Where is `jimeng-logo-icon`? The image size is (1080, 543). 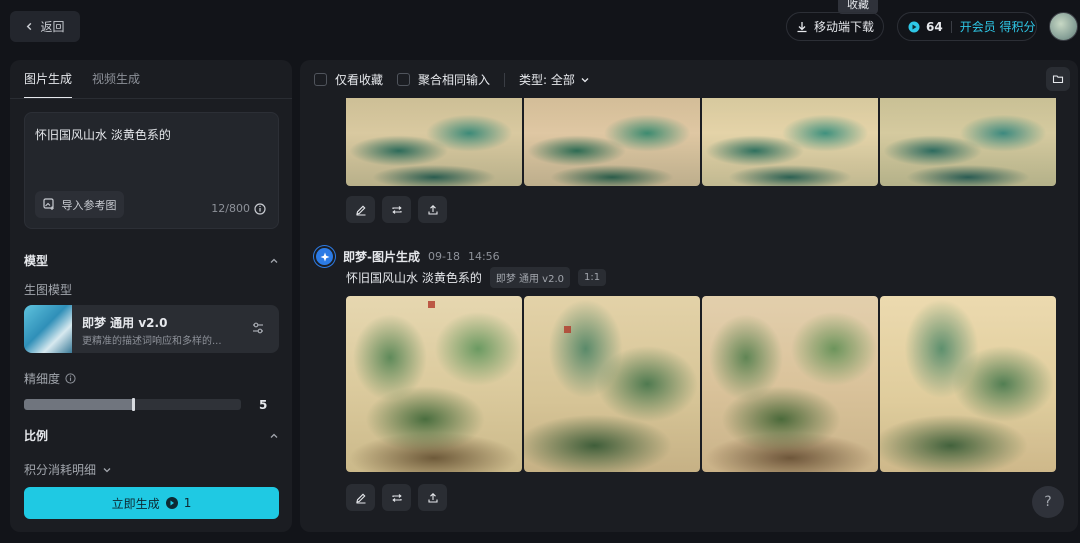
jimeng-logo-icon is located at coordinates (324, 256).